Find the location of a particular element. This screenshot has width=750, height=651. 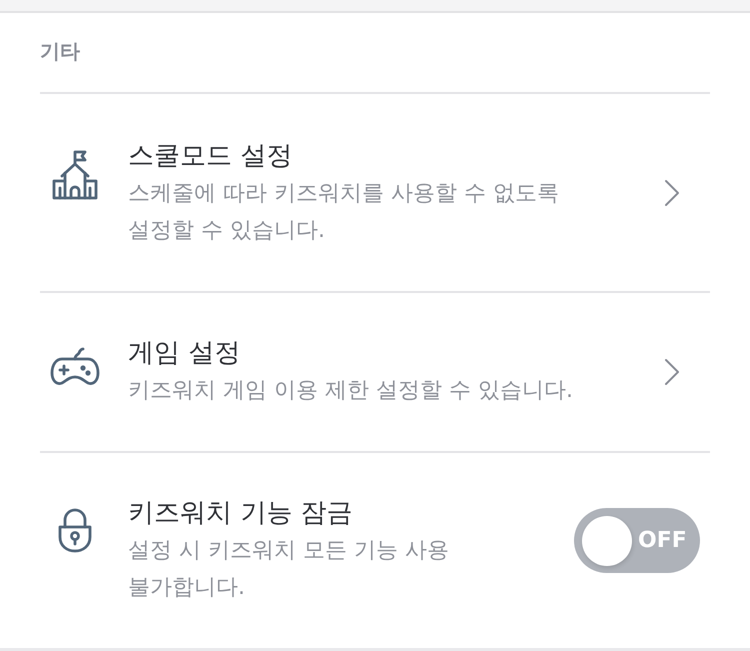

setting-description: 설정 시 키즈워치 모든 기능 사용 불가합니다. is located at coordinates (289, 569).